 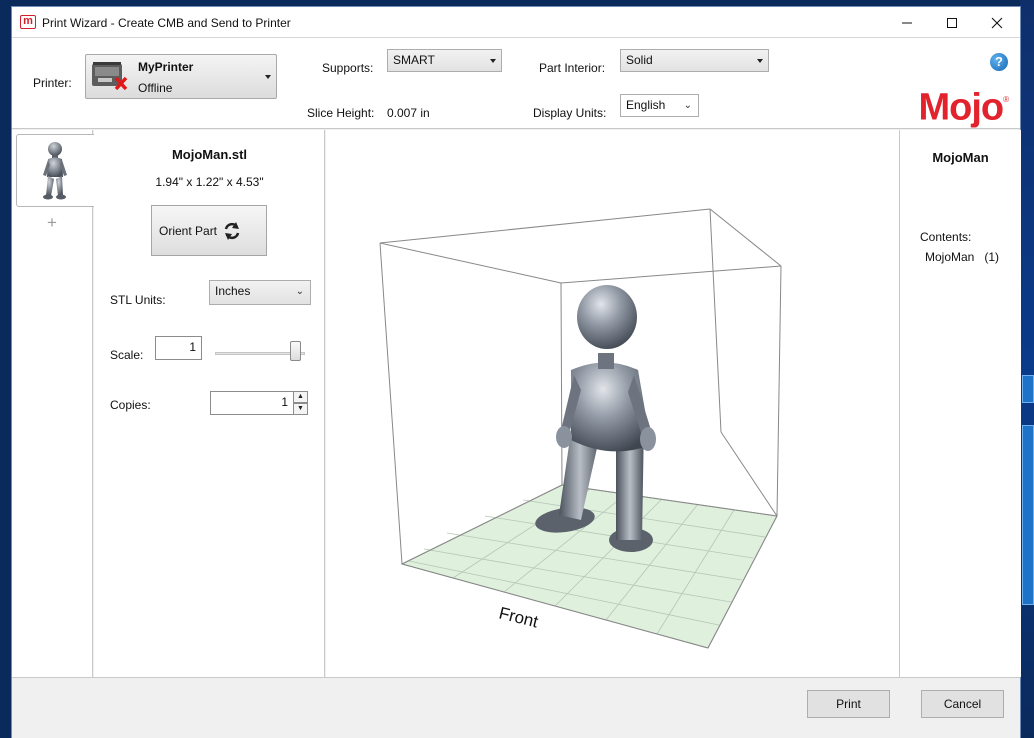 What do you see at coordinates (946, 237) in the screenshot?
I see `contents-label: Contents:` at bounding box center [946, 237].